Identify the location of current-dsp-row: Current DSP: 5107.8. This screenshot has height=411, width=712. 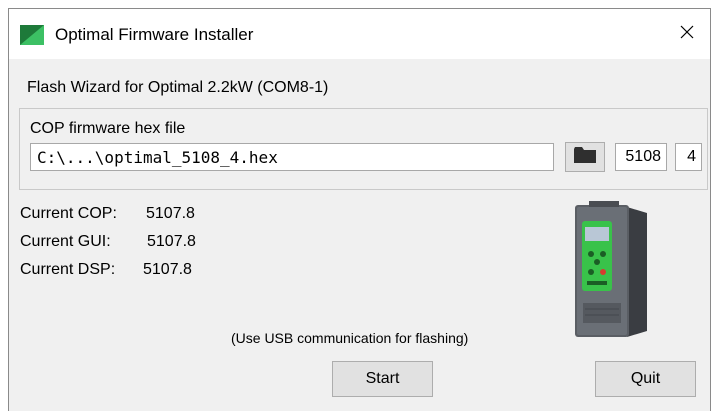
(106, 270).